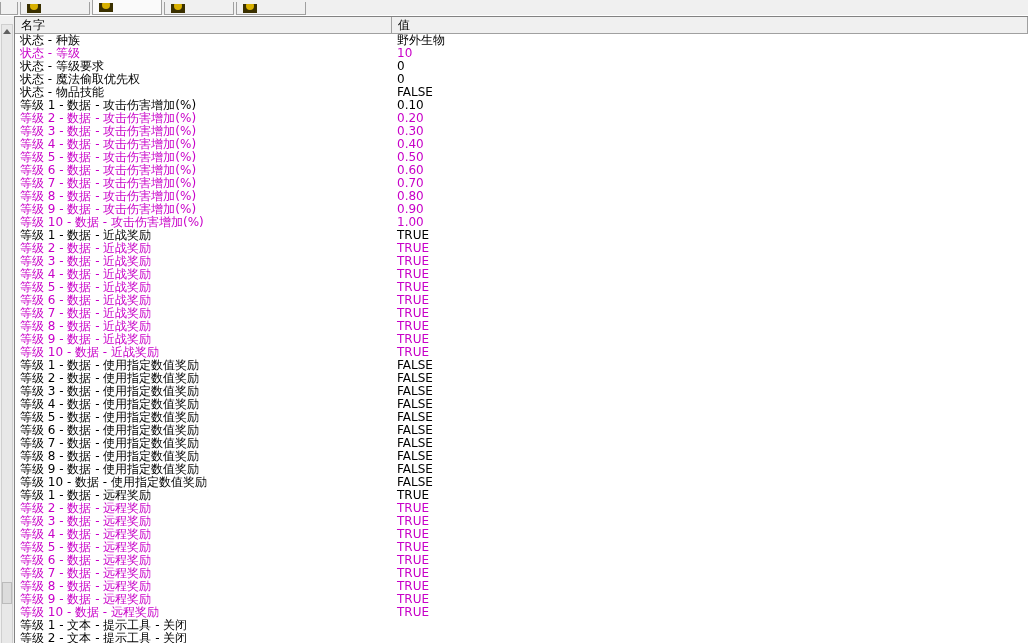  I want to click on property-name: 等级 7 - 数据 - 使用指定数值奖励, so click(110, 443).